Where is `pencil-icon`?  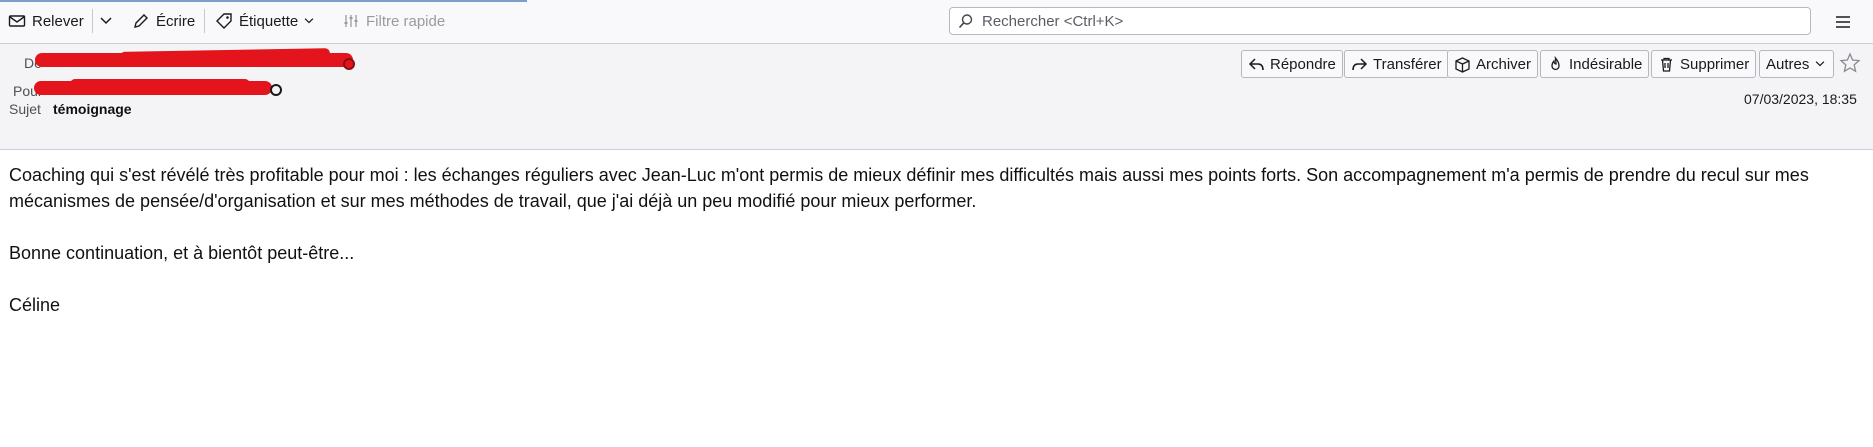 pencil-icon is located at coordinates (141, 21).